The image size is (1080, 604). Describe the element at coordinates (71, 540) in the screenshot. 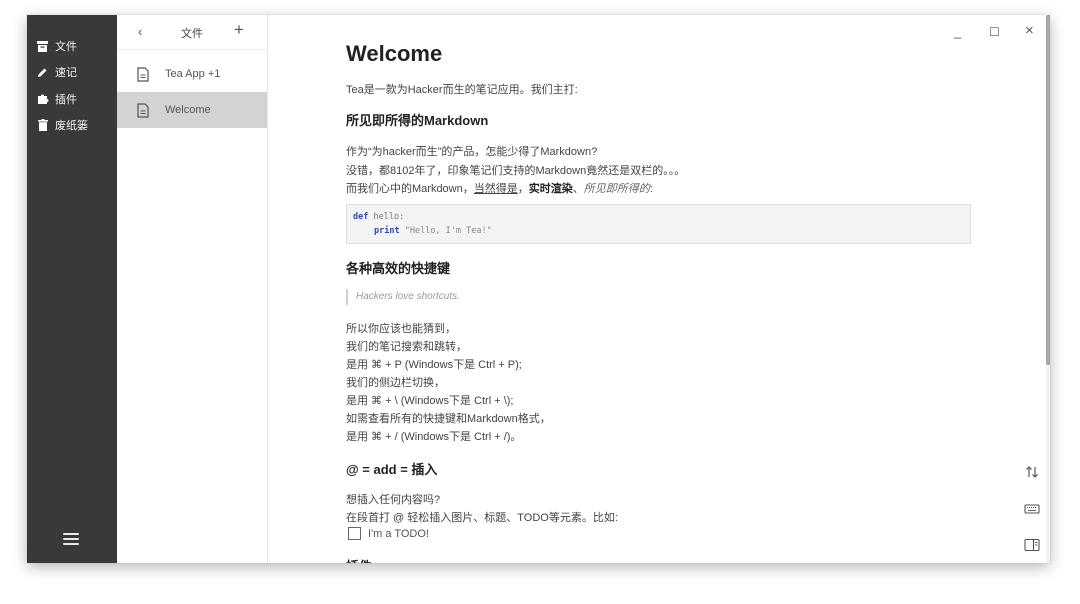

I see `hamburger-menu-icon` at that location.